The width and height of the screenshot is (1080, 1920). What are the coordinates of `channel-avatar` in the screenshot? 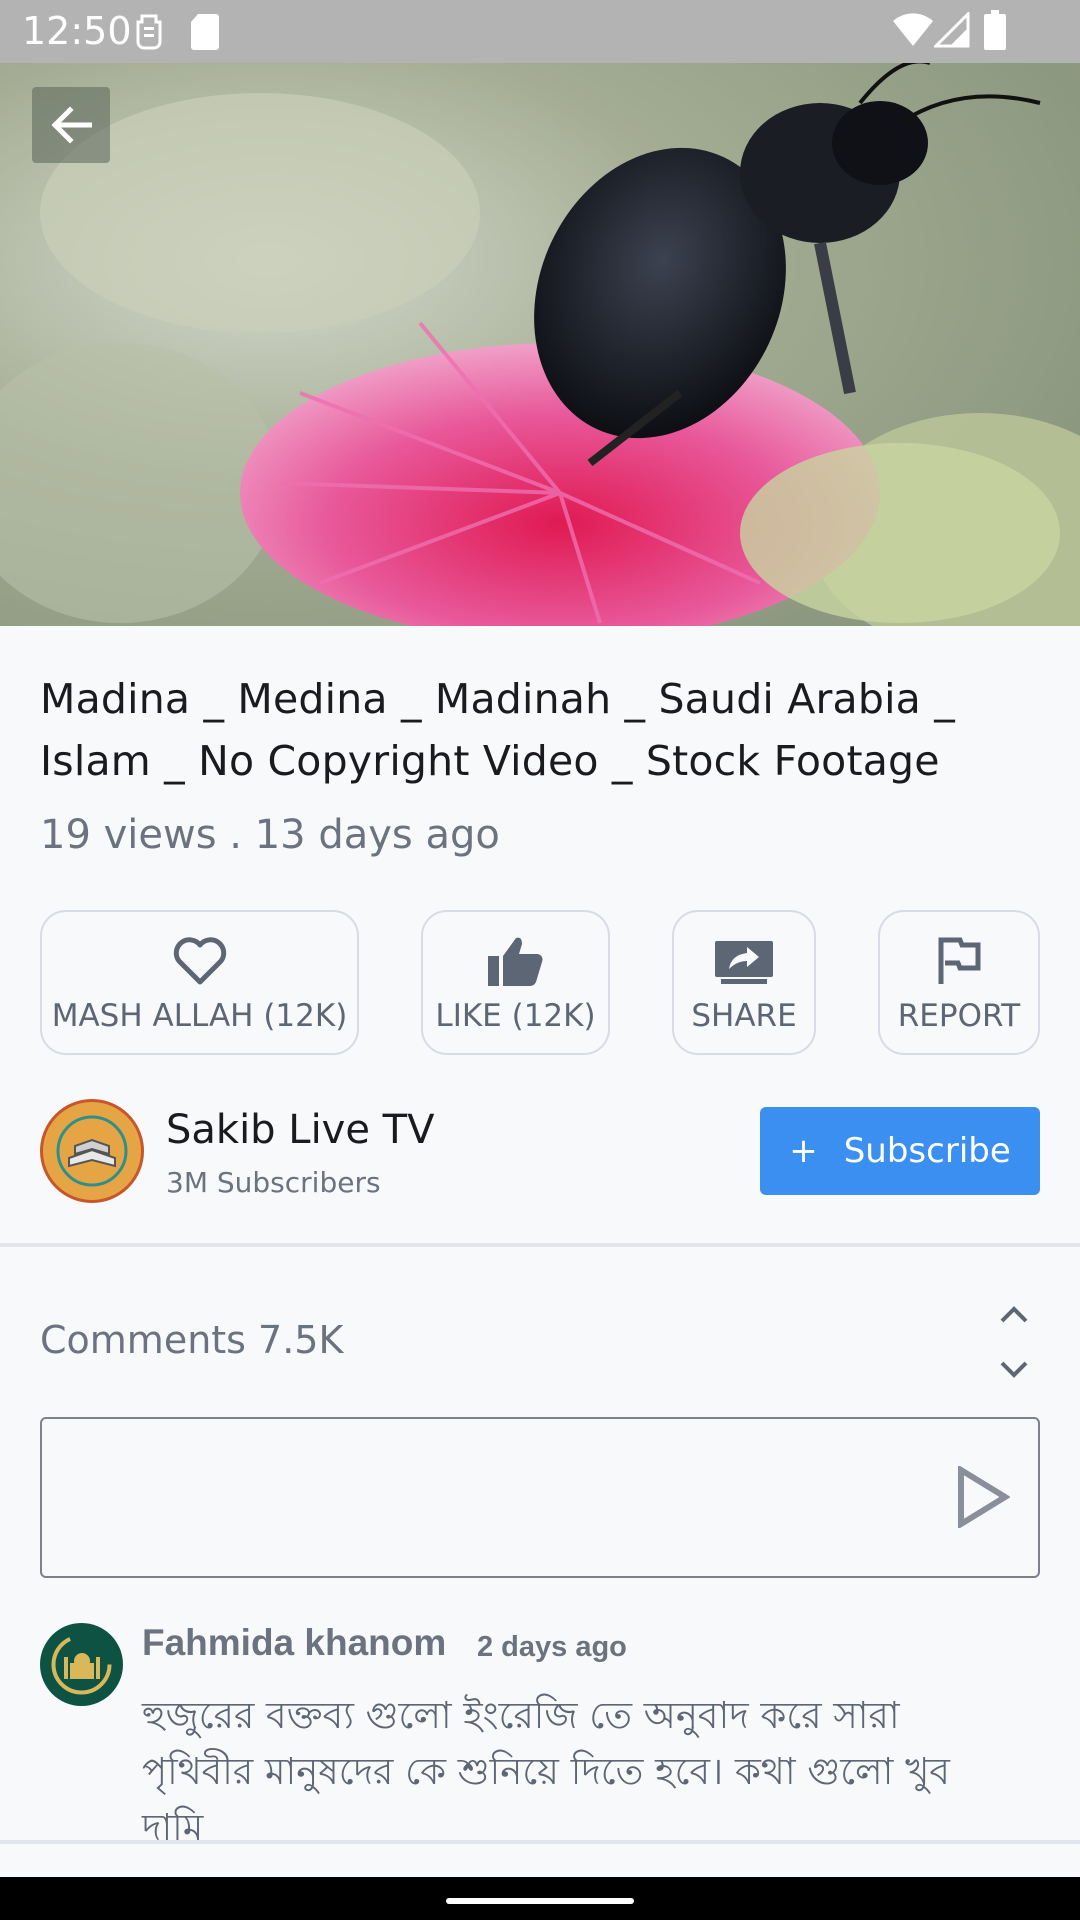 It's located at (92, 1151).